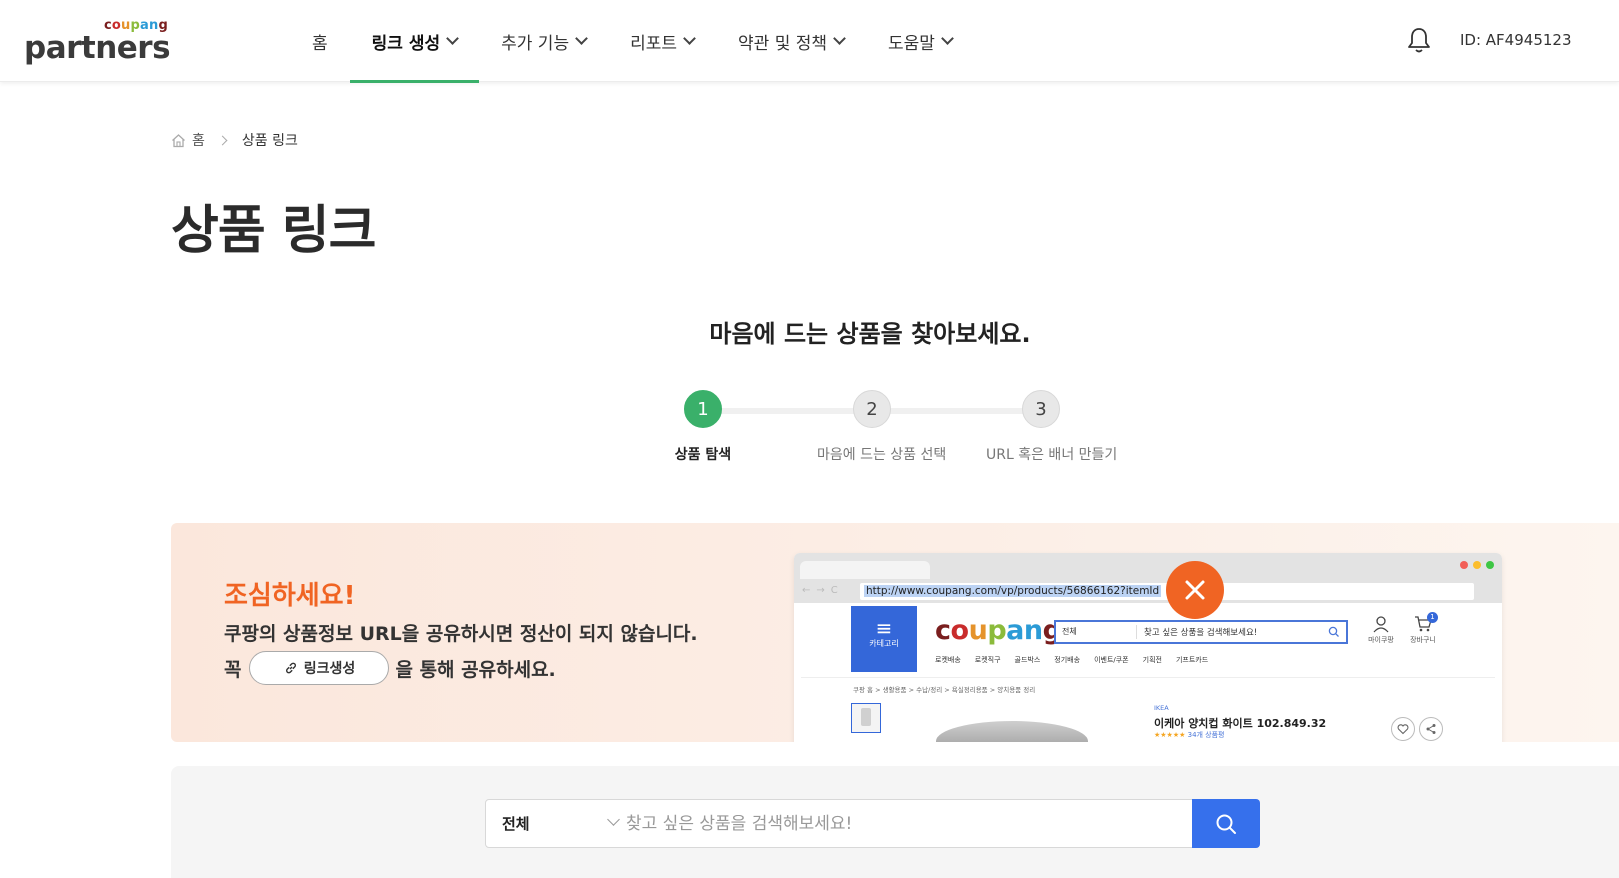  I want to click on nav-label: 리포트, so click(654, 43).